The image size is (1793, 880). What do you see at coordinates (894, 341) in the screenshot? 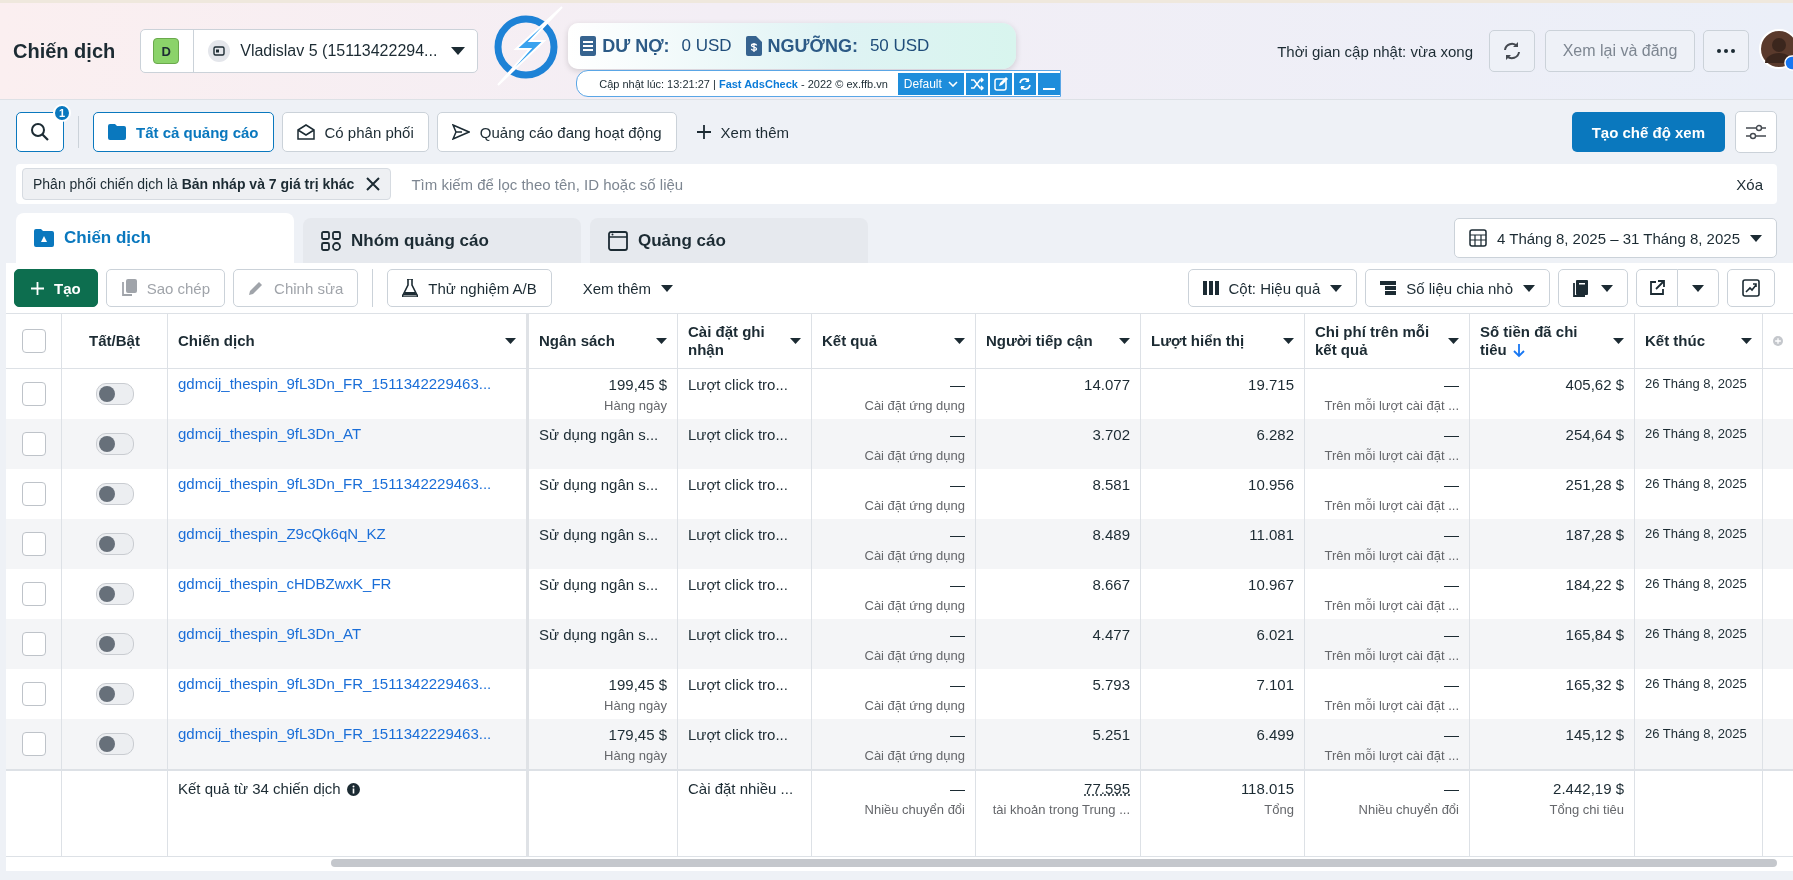
I see `column-header: Kết quả` at bounding box center [894, 341].